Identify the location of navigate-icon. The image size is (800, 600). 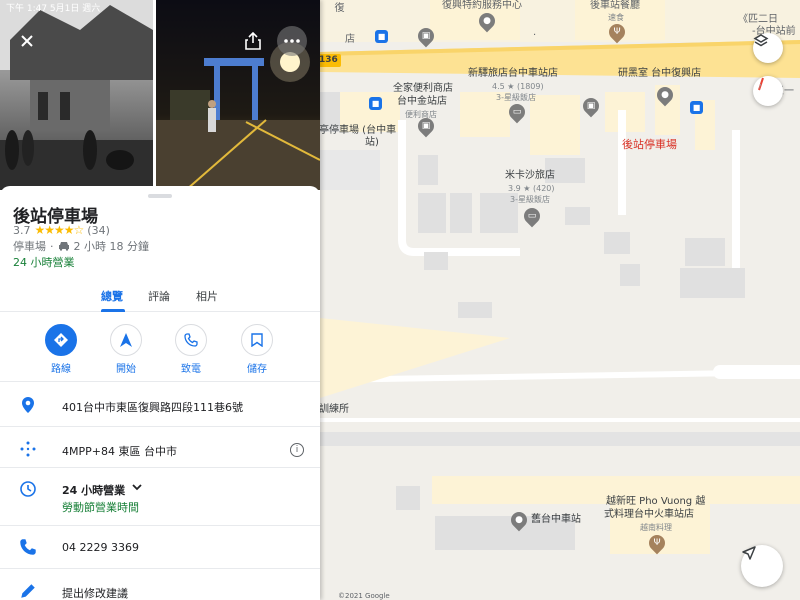
(126, 340).